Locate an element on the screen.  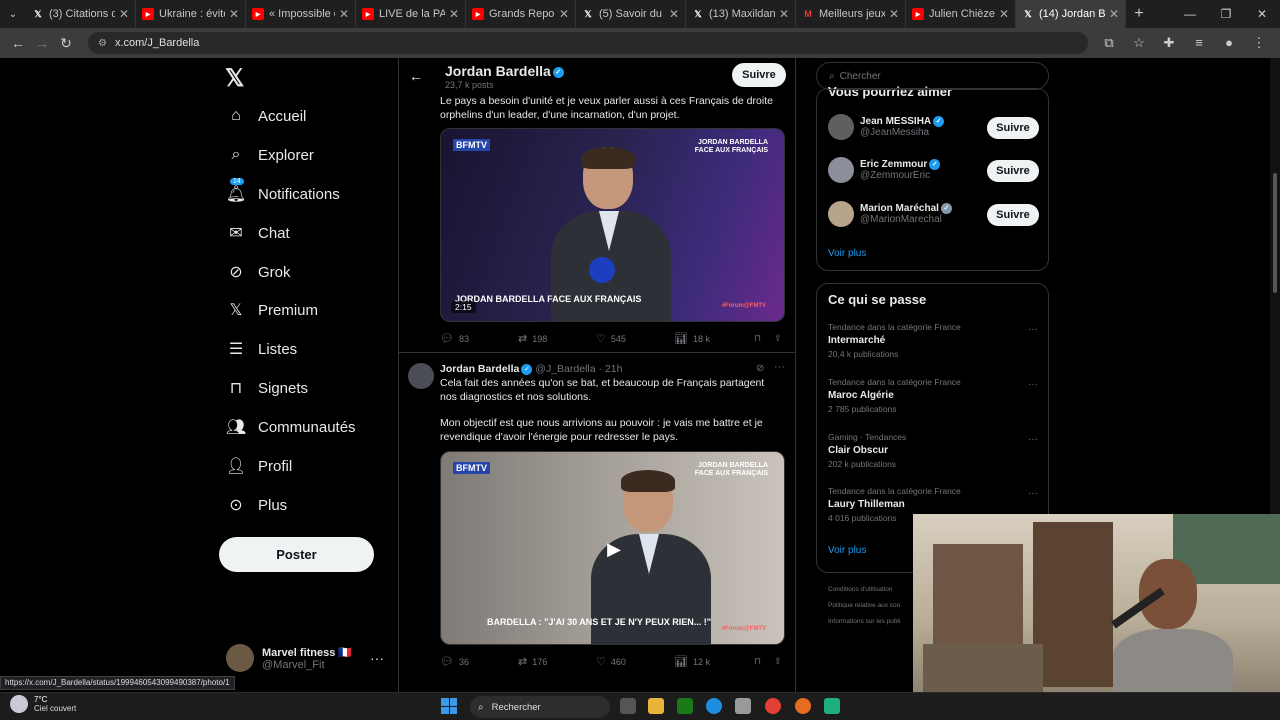
x-logo-icon: 𝕏 is located at coordinates (234, 78).